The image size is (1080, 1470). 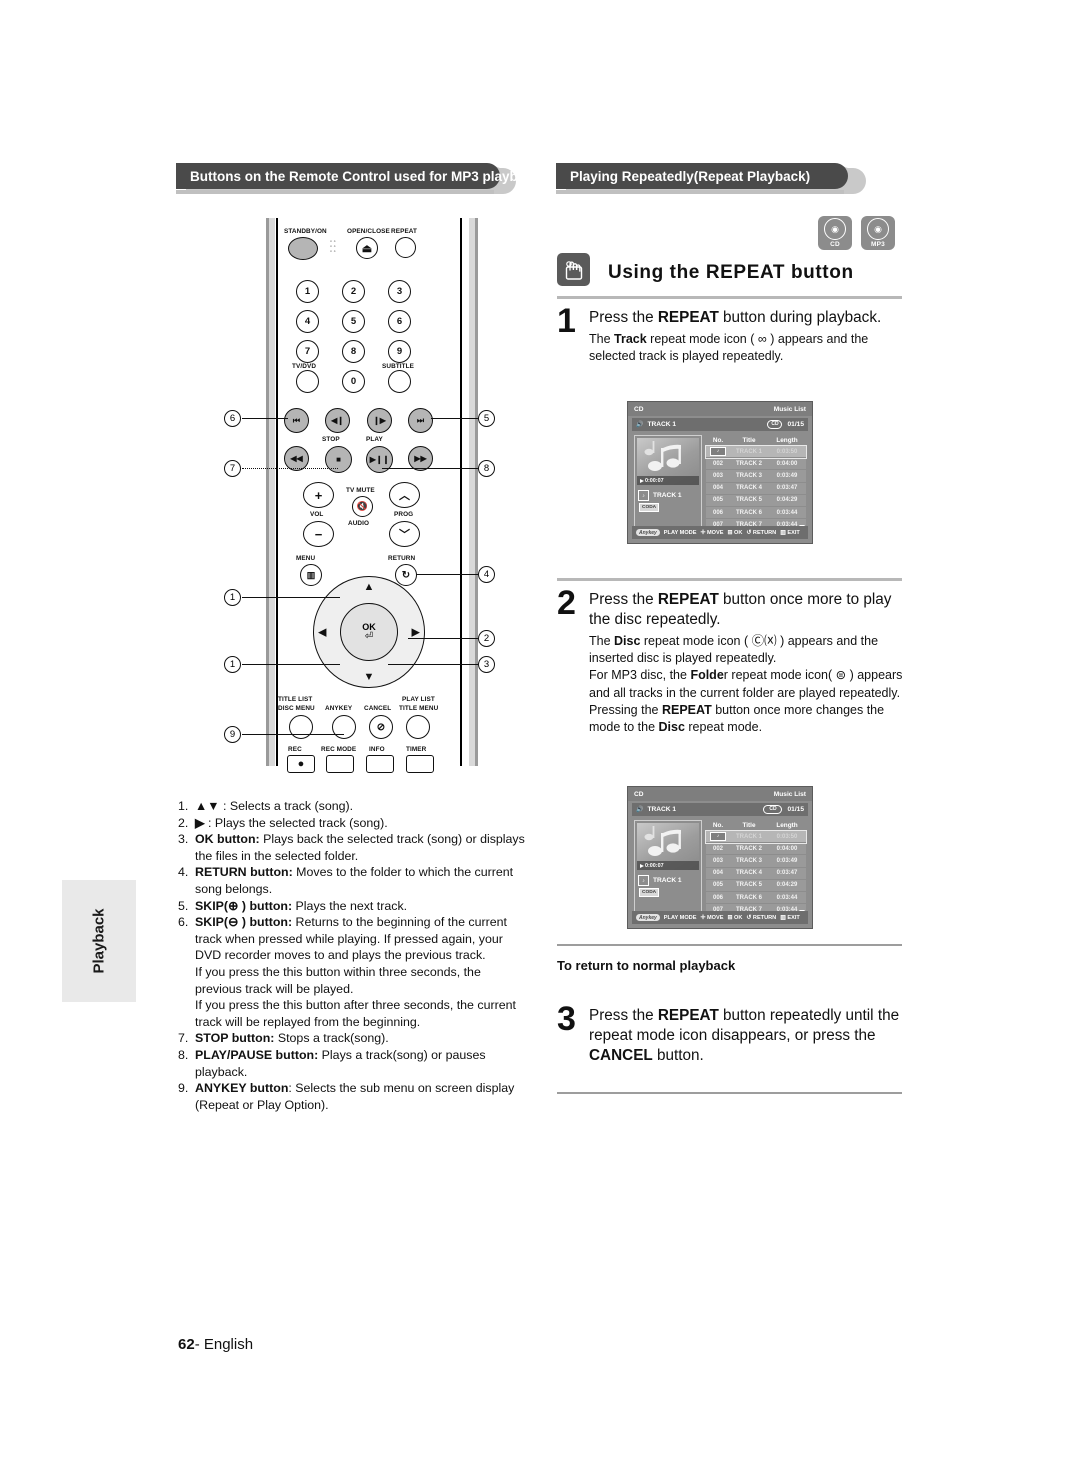 I want to click on prog-up-button: ︿, so click(x=404, y=495).